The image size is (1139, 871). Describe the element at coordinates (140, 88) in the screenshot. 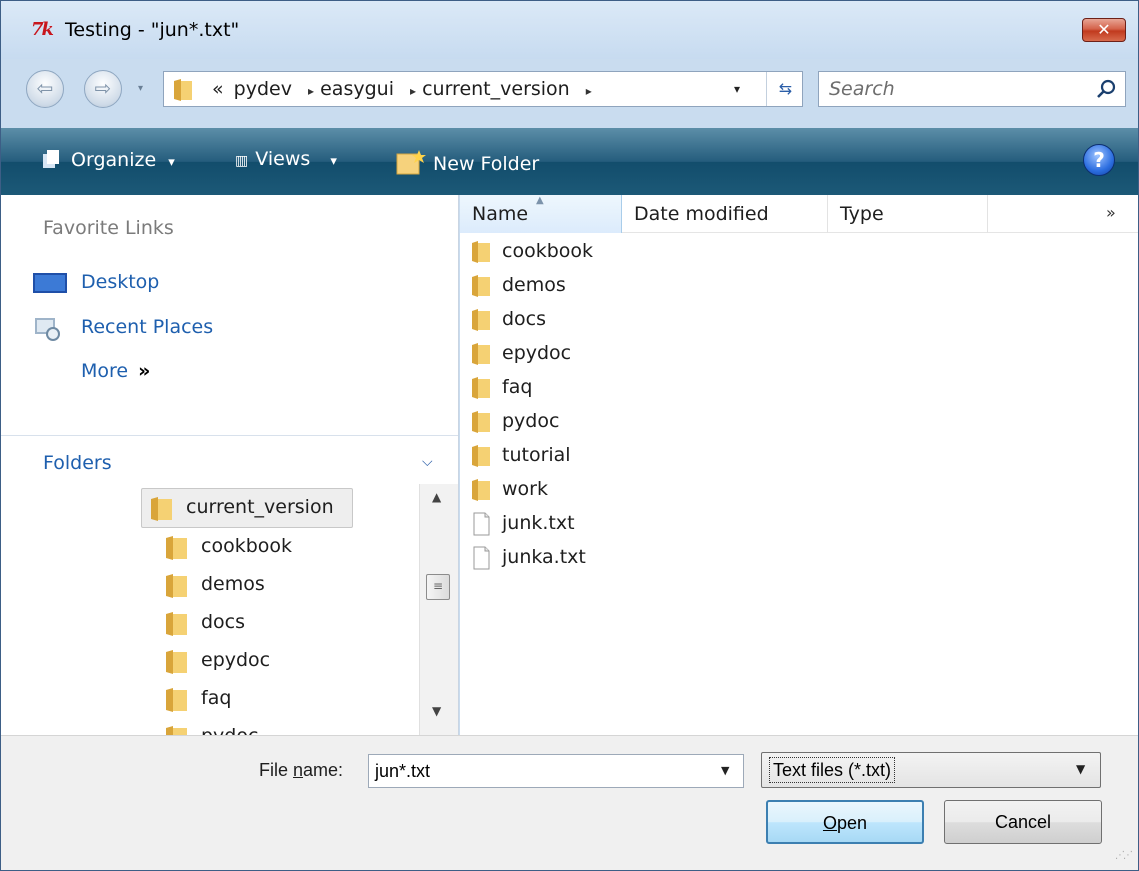

I see `recent-pages-dropdown: ▾` at that location.